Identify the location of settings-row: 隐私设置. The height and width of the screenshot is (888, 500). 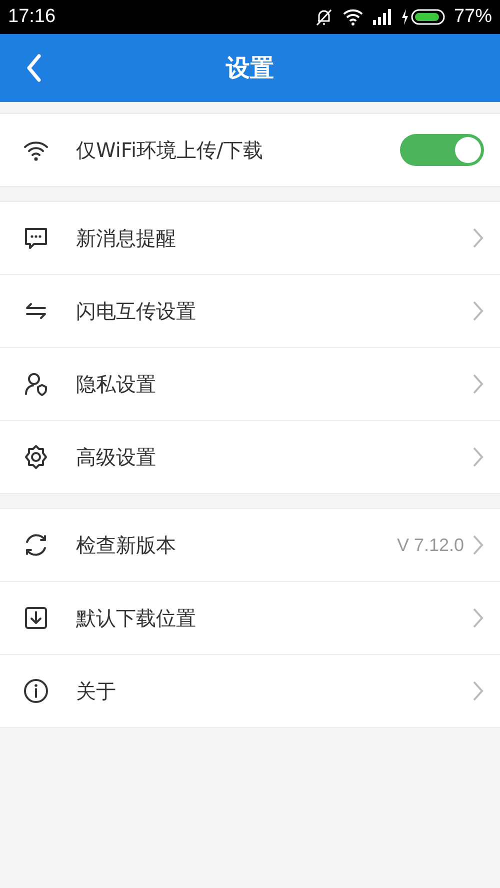
(250, 383).